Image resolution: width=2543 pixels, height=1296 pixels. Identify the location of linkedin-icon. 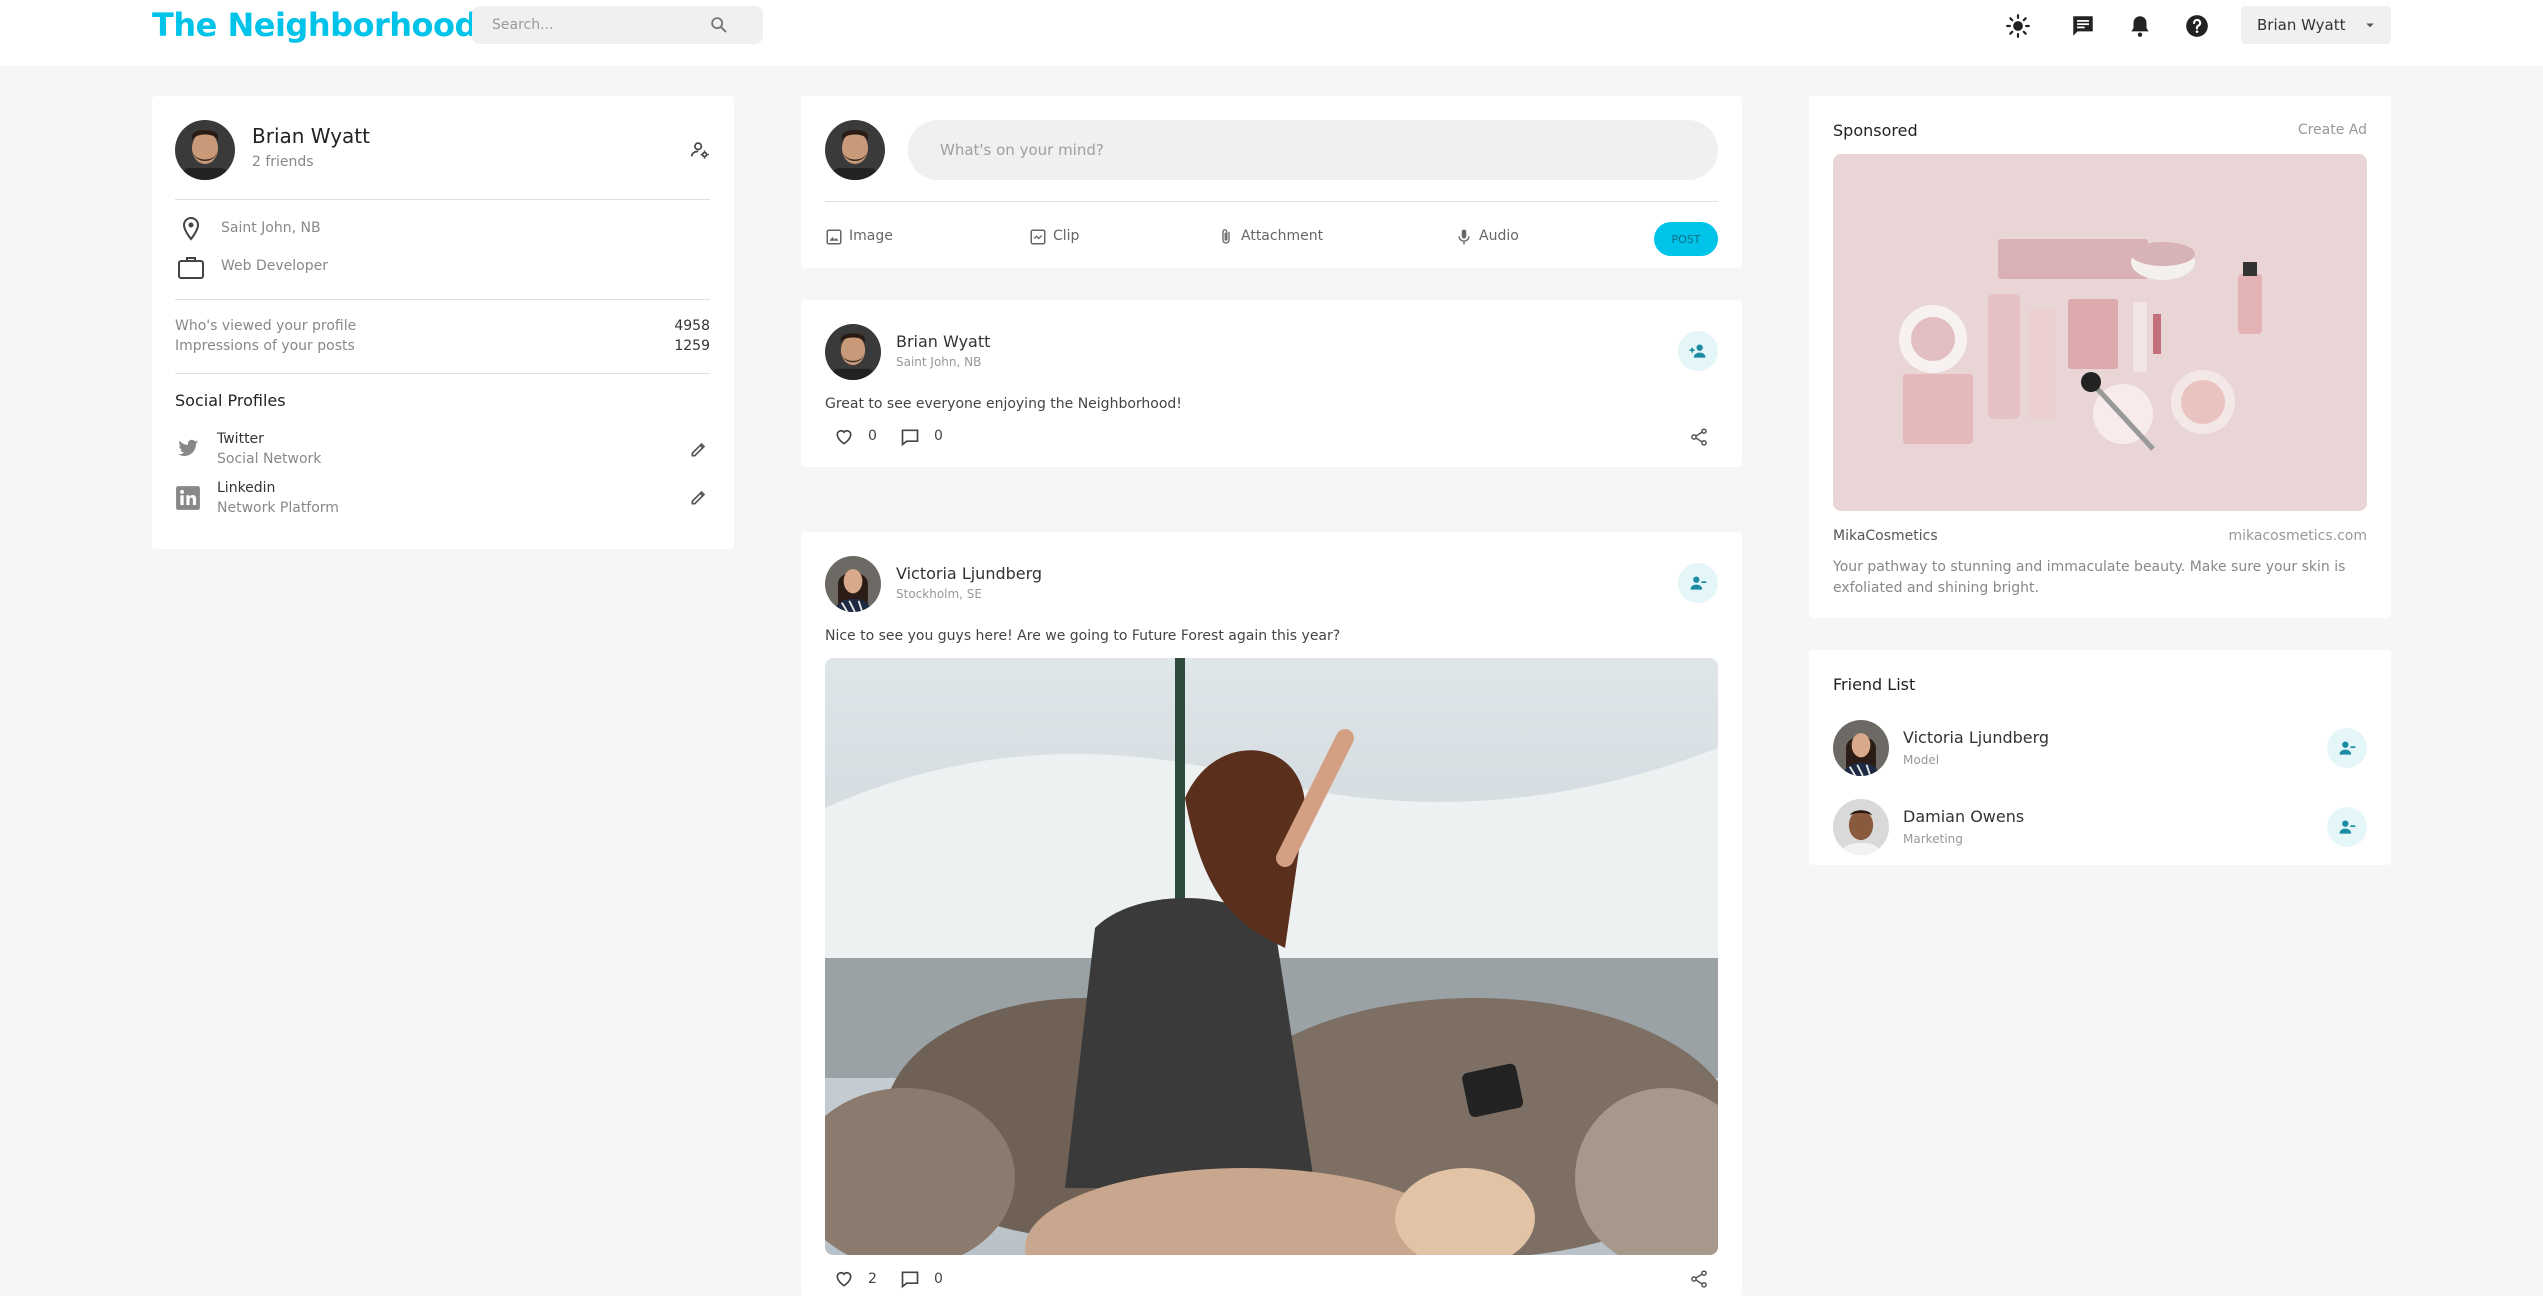
(188, 498).